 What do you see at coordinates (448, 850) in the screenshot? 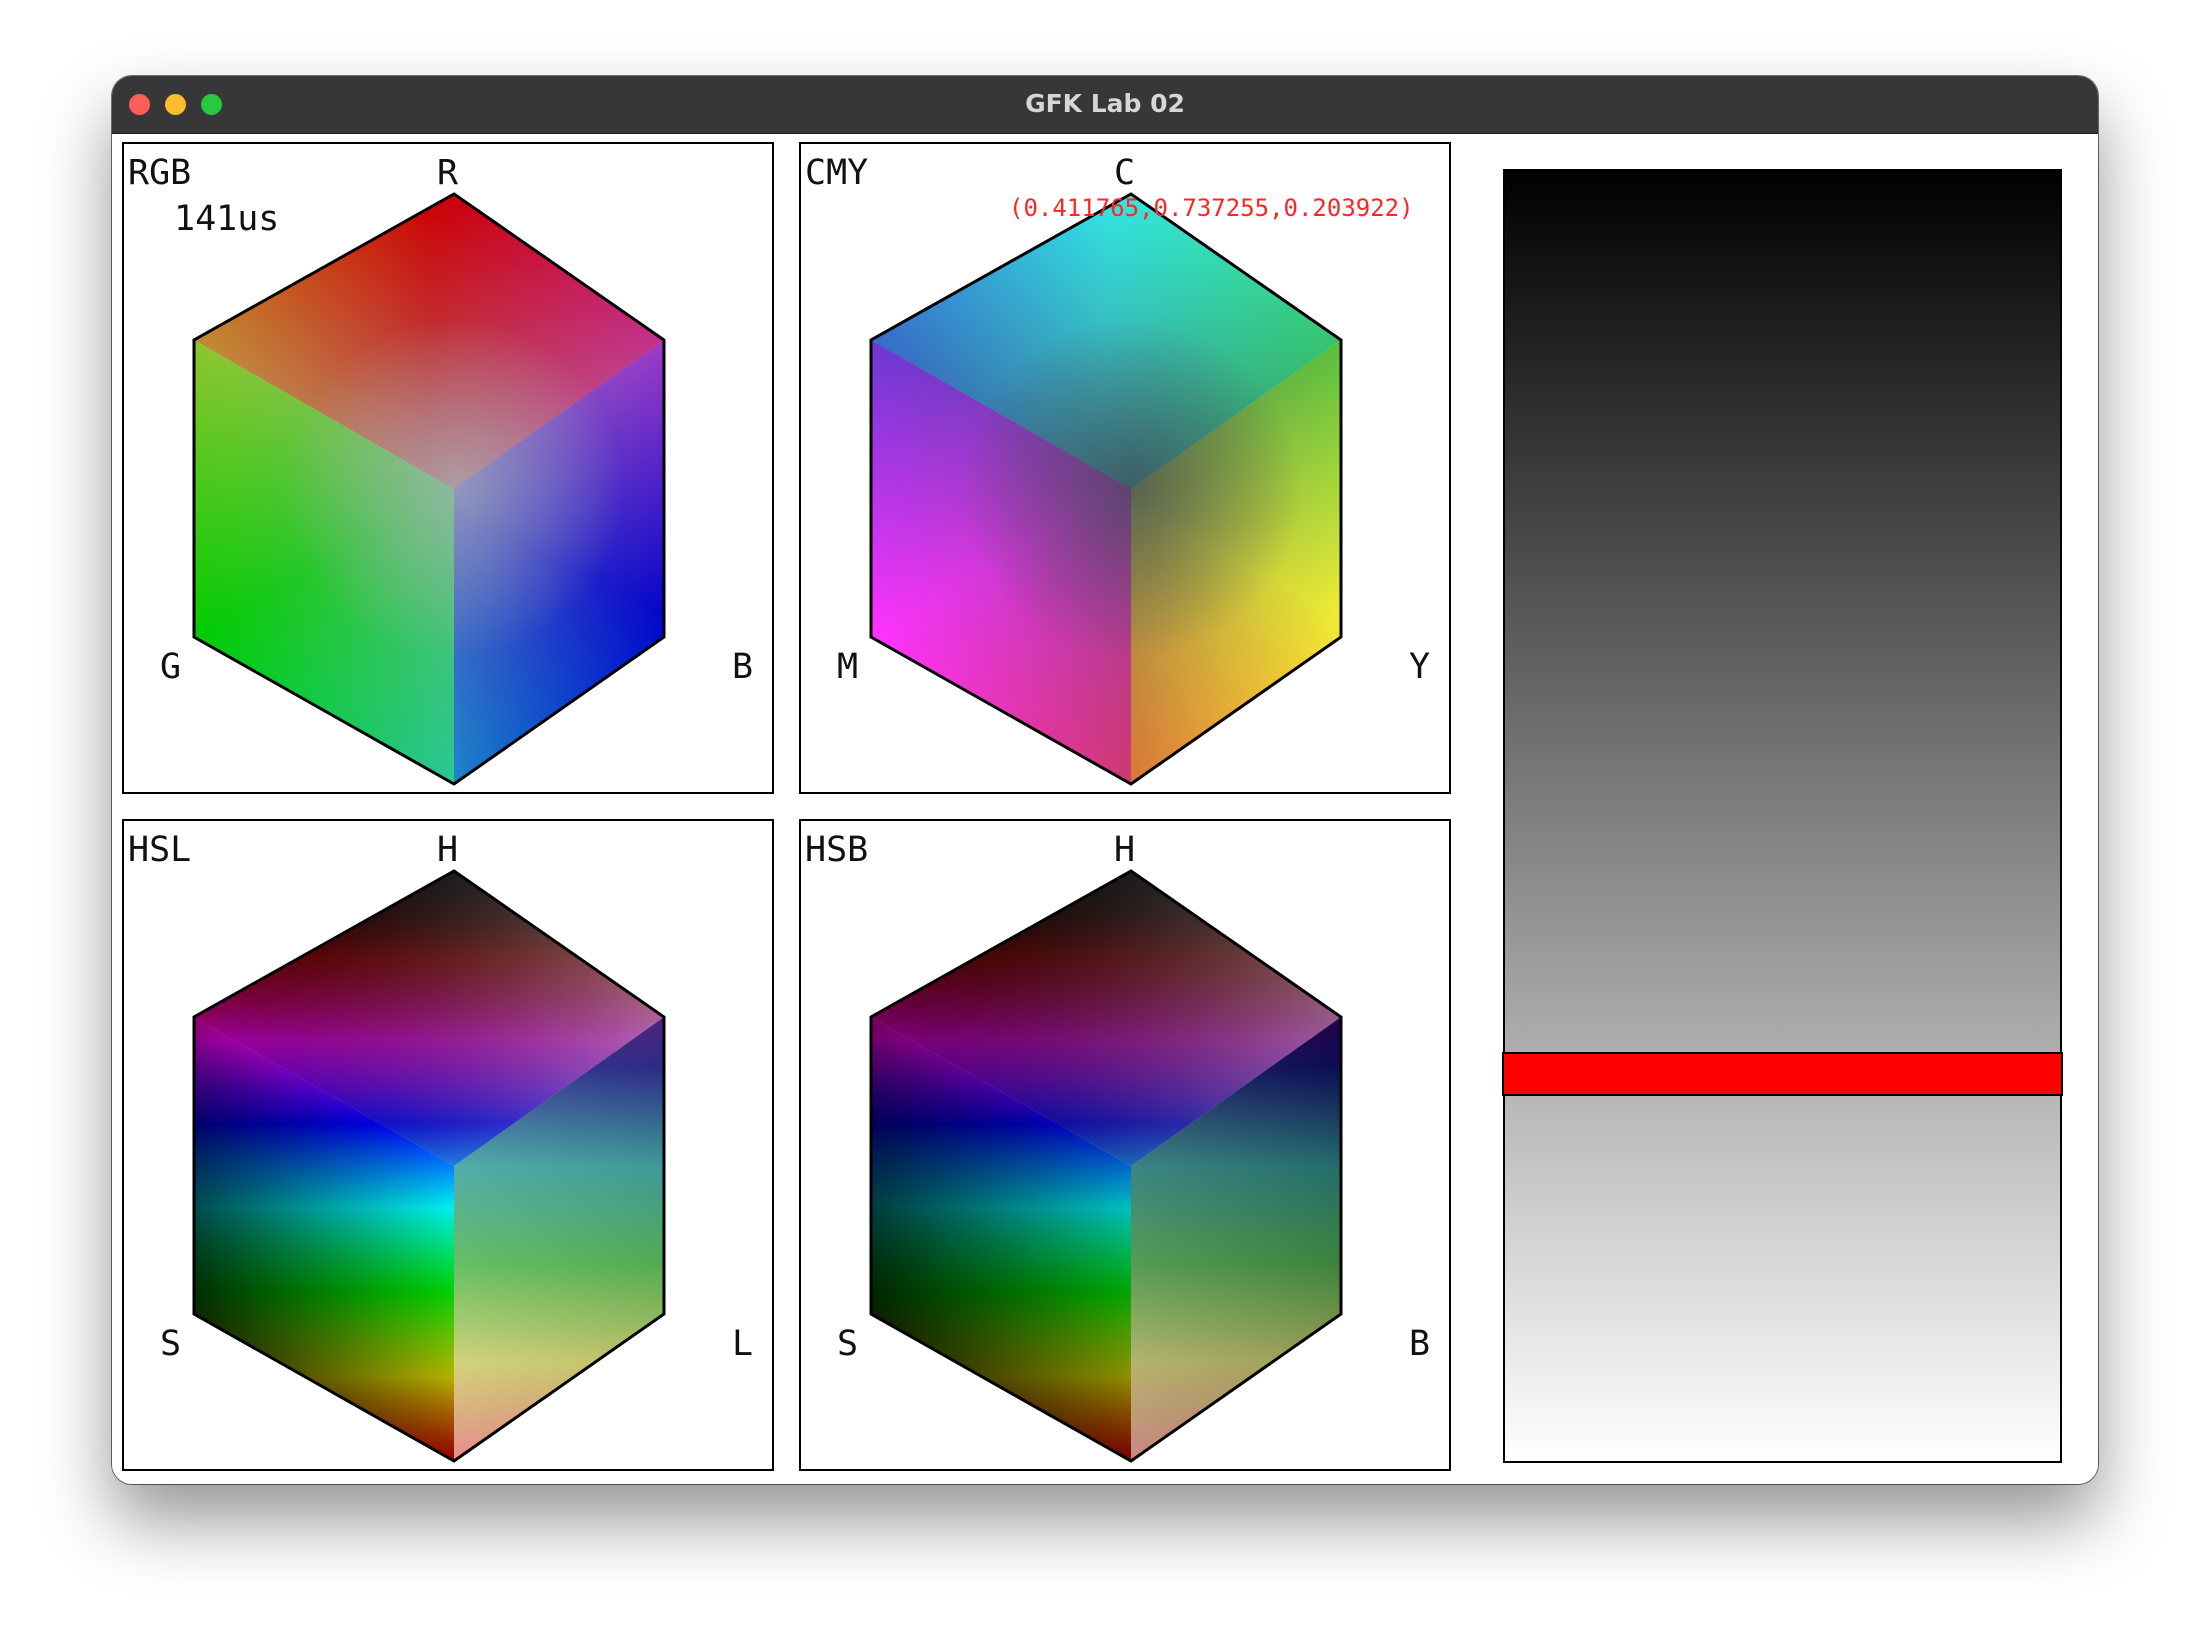
I see `hsl-h-label: H` at bounding box center [448, 850].